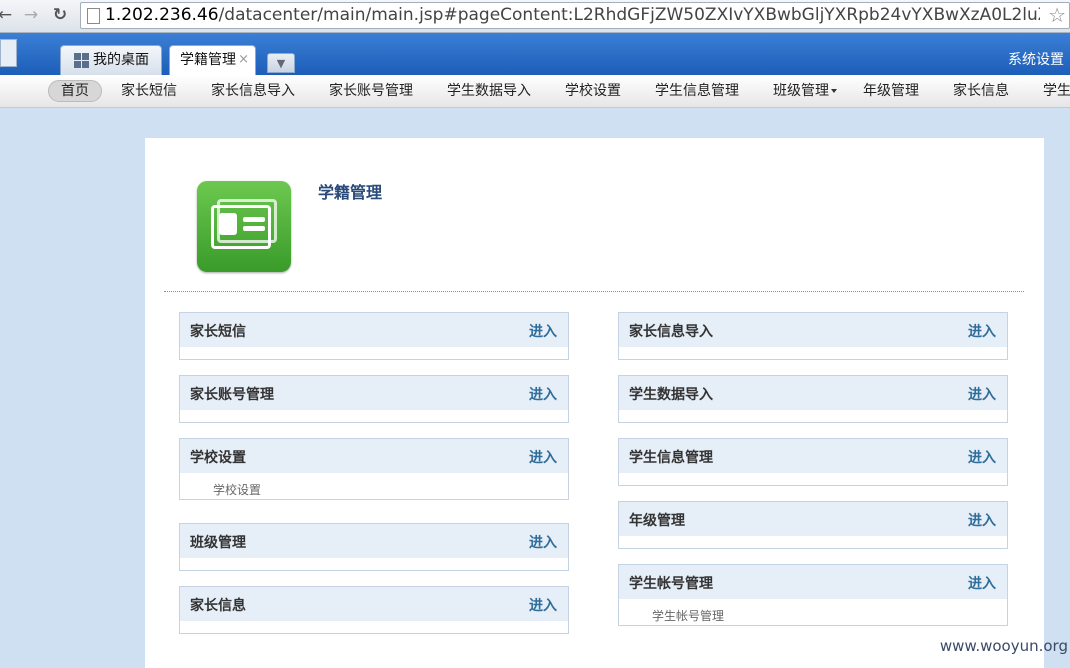 The image size is (1070, 668). I want to click on panel-title: 家长信息导入, so click(671, 332).